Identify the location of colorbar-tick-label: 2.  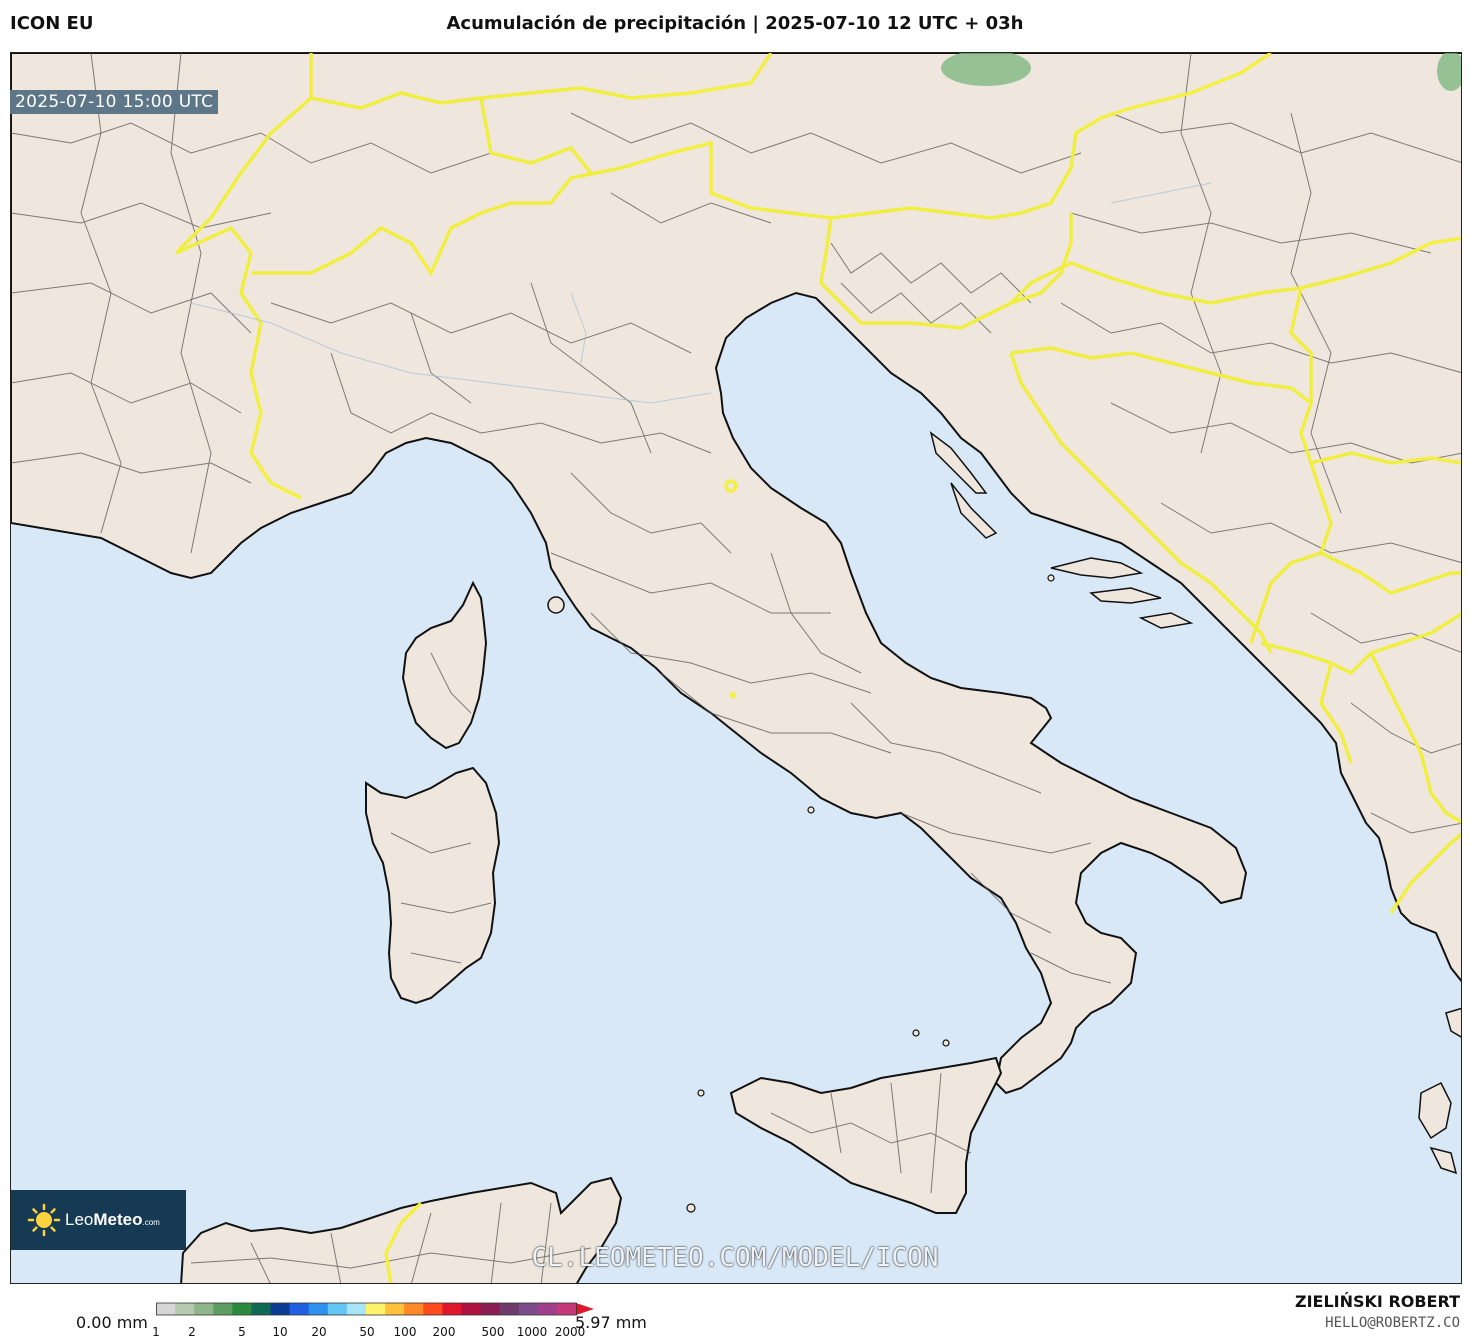
(192, 1332).